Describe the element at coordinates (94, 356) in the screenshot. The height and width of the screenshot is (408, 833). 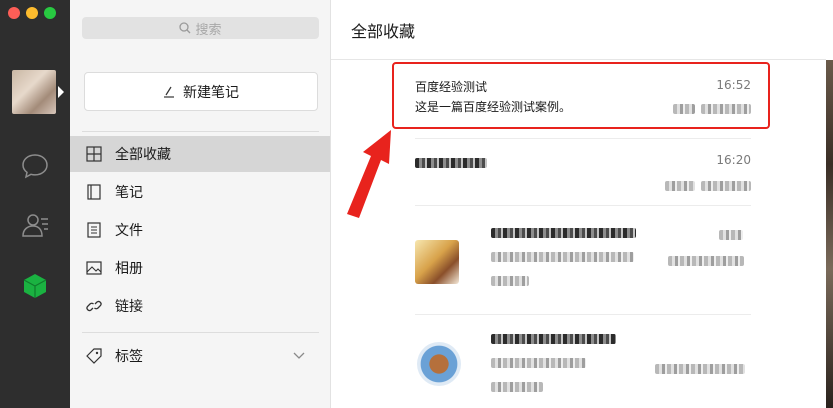
I see `tag-icon` at that location.